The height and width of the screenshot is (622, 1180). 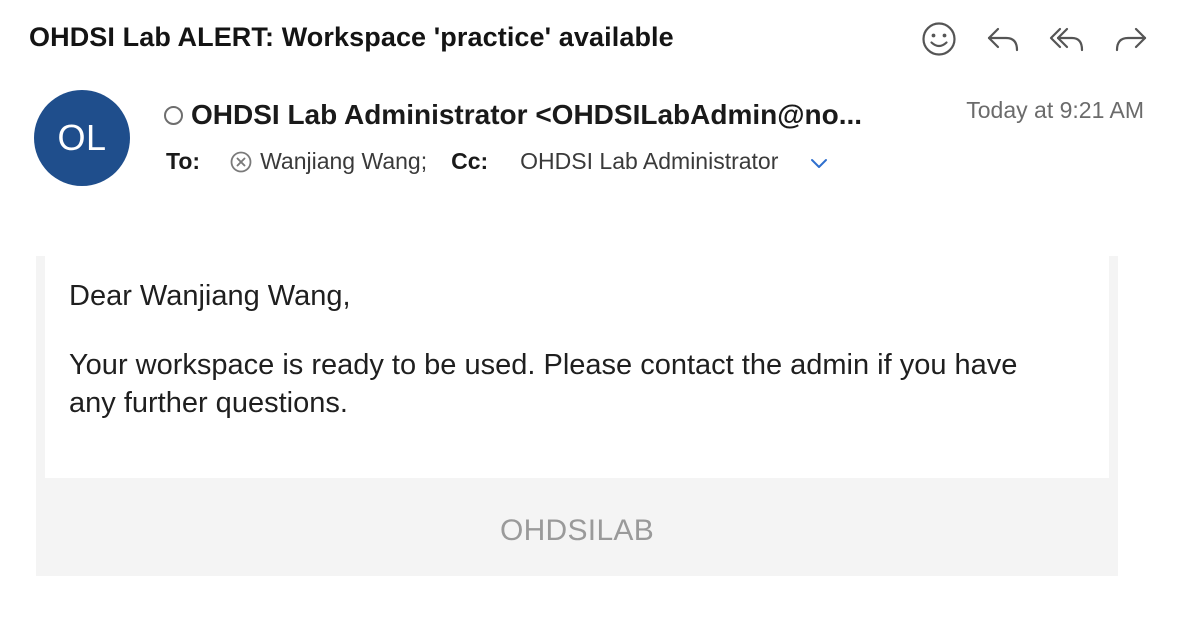 What do you see at coordinates (649, 161) in the screenshot?
I see `cc-recipient: OHDSI Lab Administrator` at bounding box center [649, 161].